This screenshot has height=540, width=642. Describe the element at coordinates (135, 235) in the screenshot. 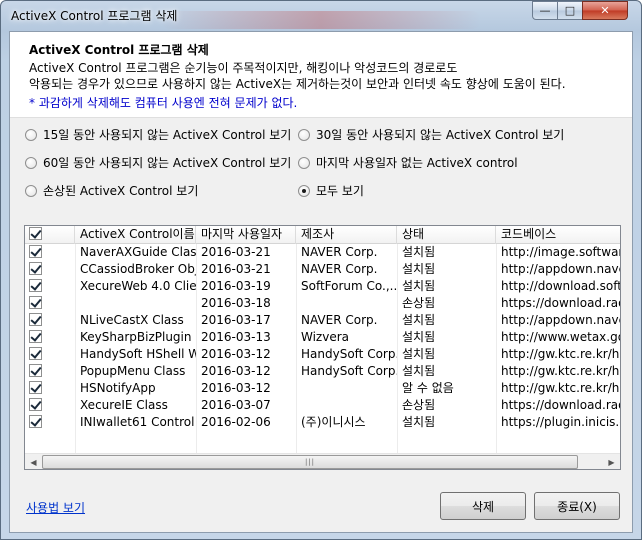

I see `column-header-name: ActiveX Control이름` at that location.